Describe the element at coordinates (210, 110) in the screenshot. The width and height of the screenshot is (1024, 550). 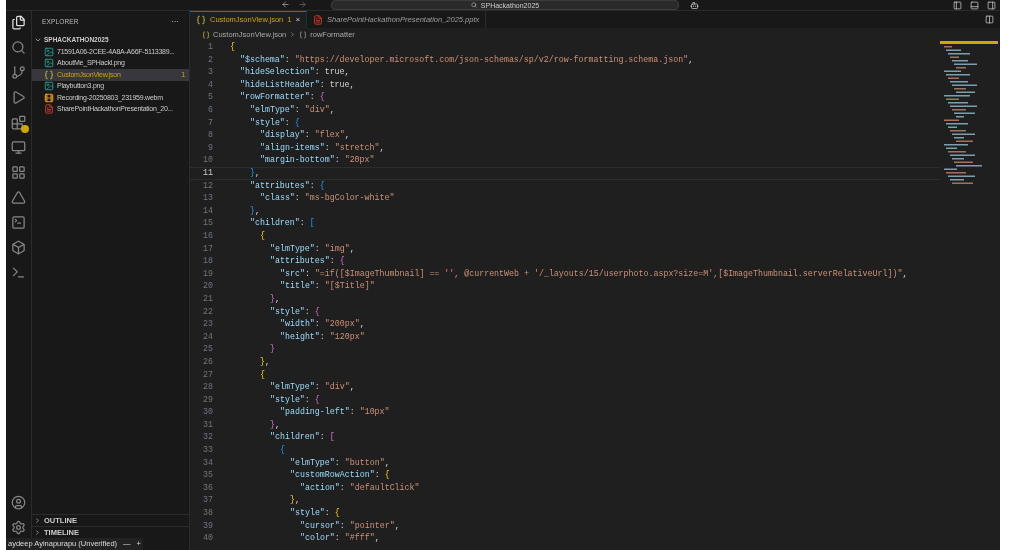
I see `line-number: 6` at that location.